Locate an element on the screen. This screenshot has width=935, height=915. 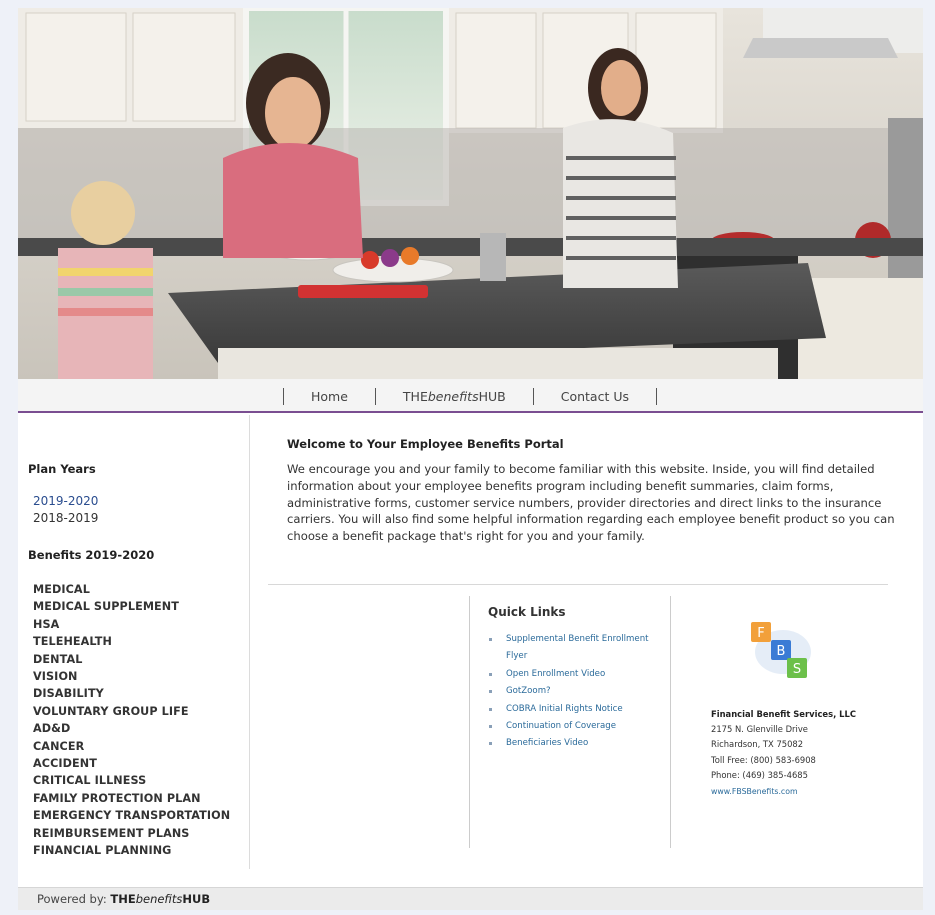
quick-link-supplemental-flyer: Supplemental Benefit Enrollment Flyer is located at coordinates (577, 647).